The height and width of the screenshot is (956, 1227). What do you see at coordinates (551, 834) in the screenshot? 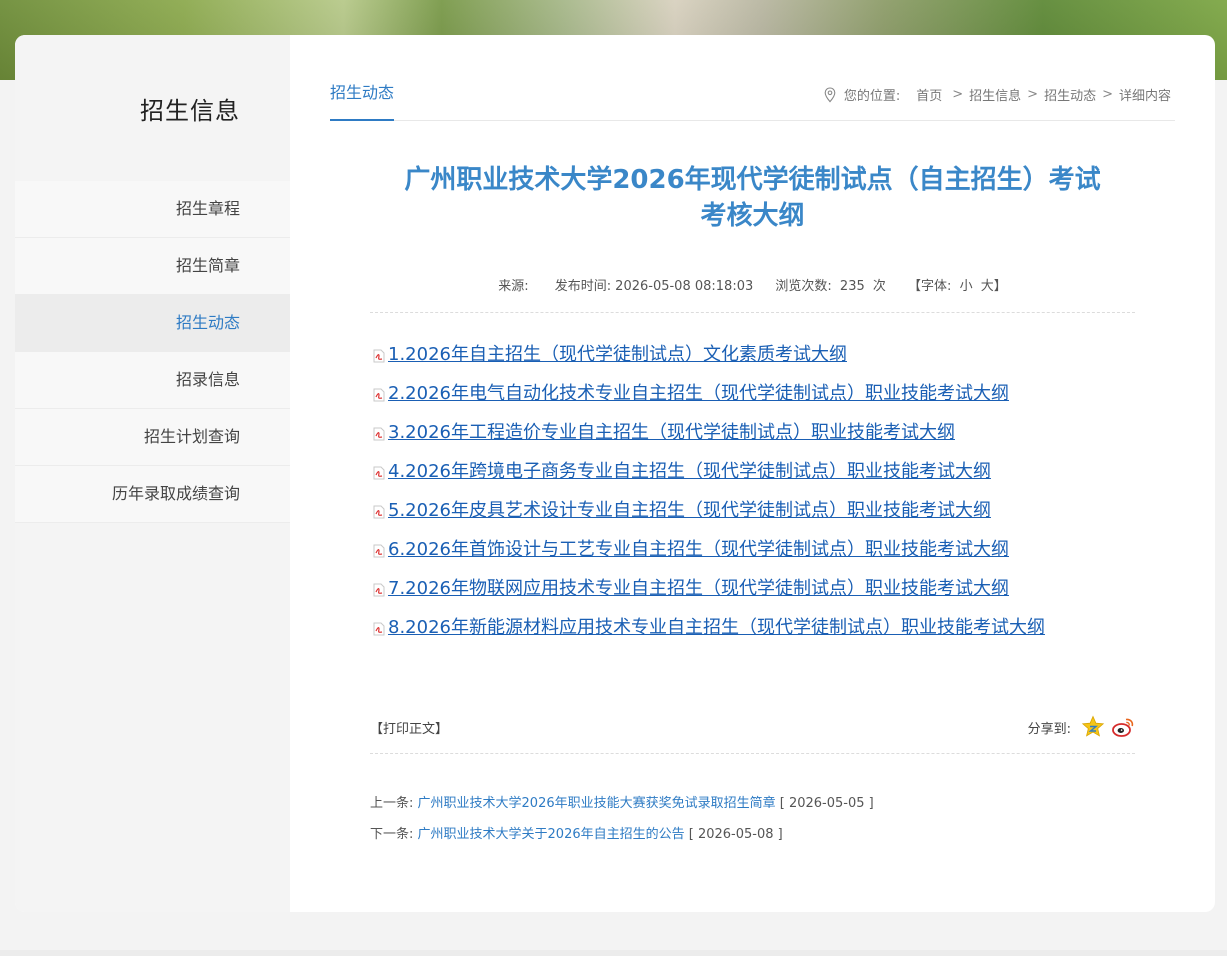
I see `next-article-link: 广州职业技术大学关于2026年自主招生的公告` at bounding box center [551, 834].